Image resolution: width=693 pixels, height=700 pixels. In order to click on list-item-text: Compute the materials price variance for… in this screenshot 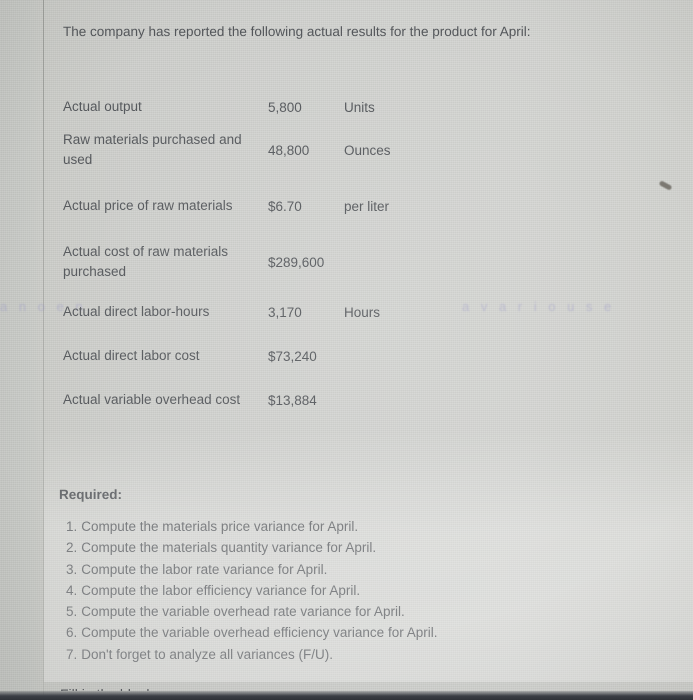, I will do `click(220, 526)`.